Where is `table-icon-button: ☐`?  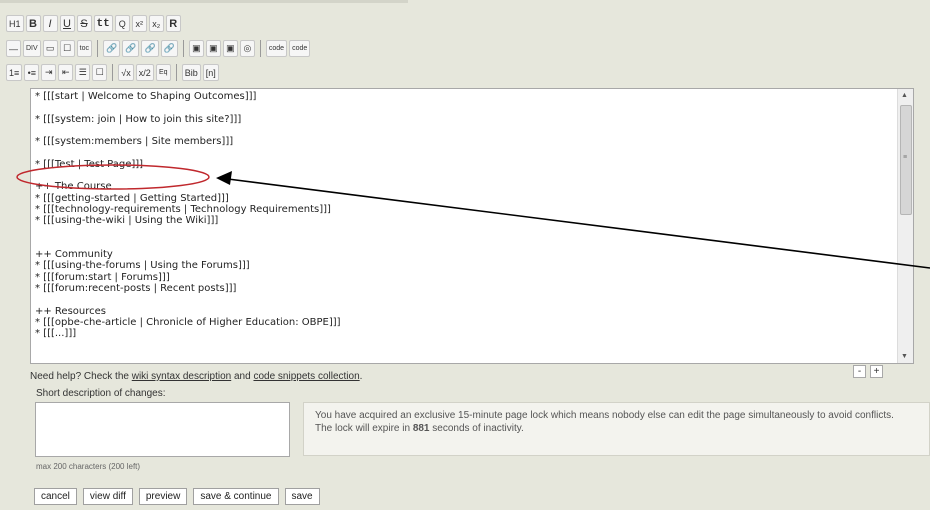 table-icon-button: ☐ is located at coordinates (67, 48).